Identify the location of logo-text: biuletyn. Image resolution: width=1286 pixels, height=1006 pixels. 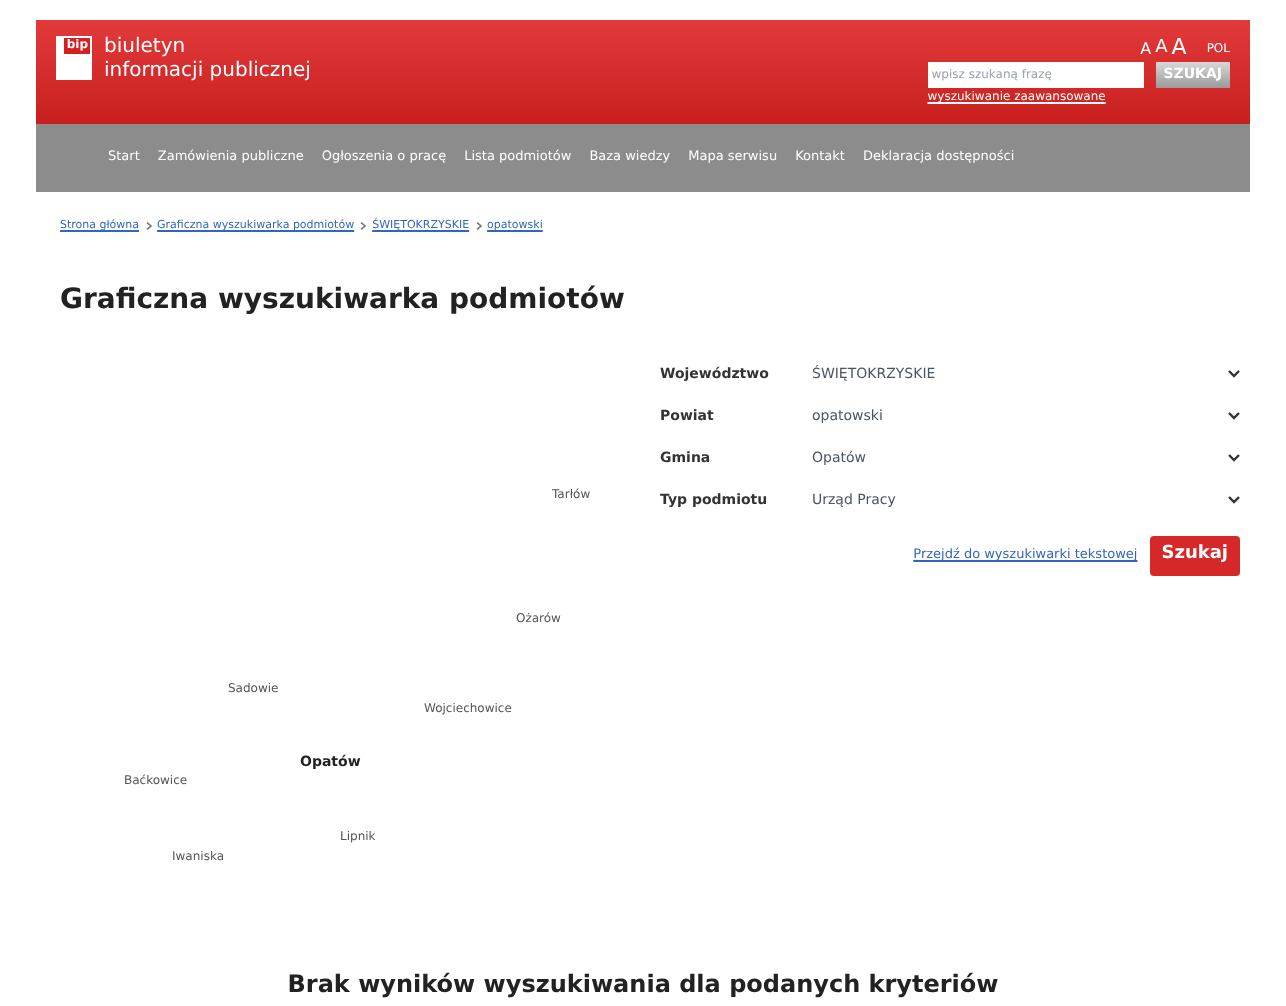
(146, 48).